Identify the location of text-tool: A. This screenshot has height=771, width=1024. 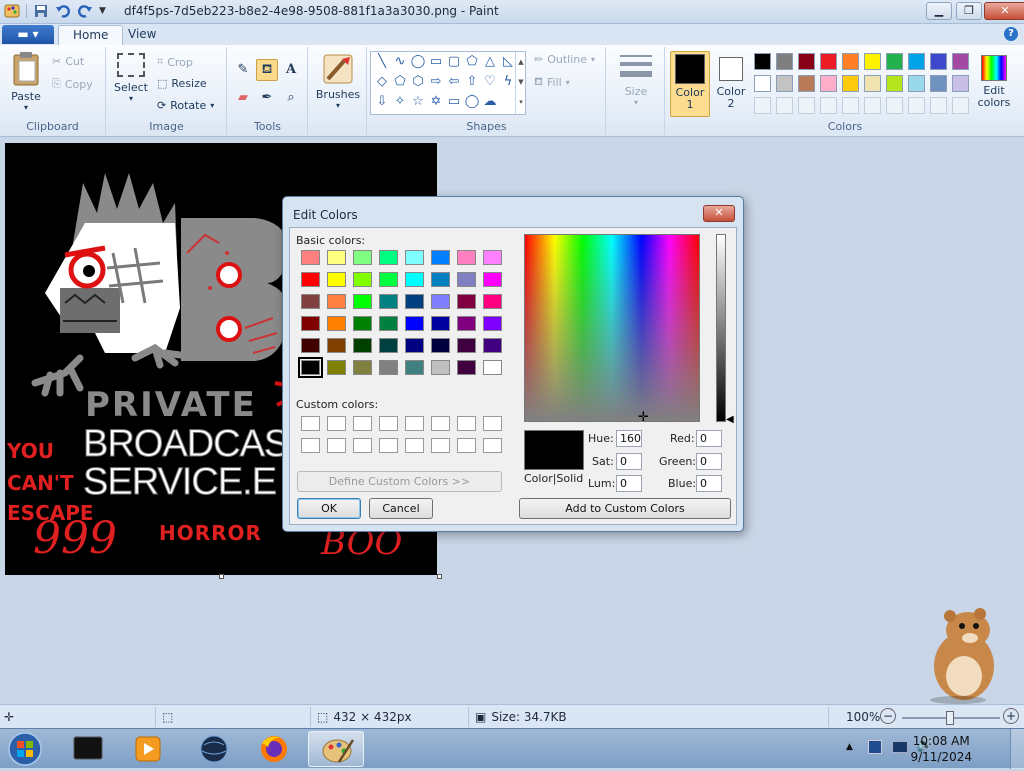
(291, 70).